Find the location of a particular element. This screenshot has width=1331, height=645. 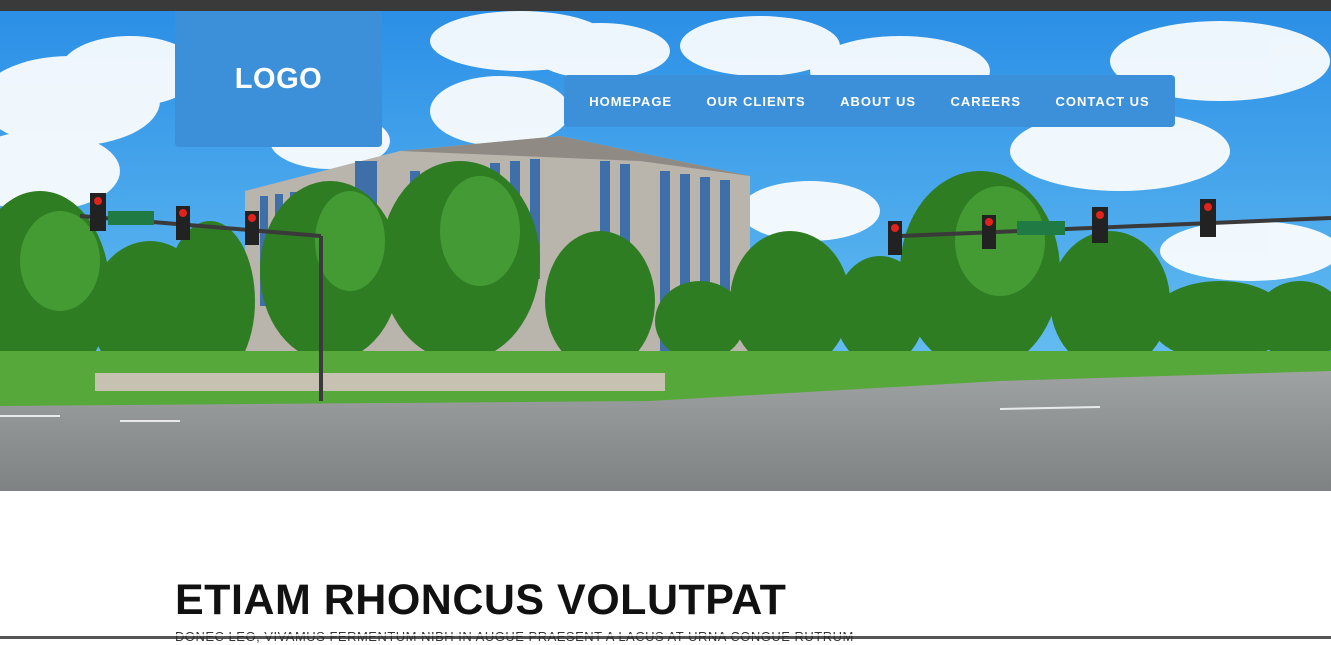

nav-item-careers: CAREERS is located at coordinates (985, 101).